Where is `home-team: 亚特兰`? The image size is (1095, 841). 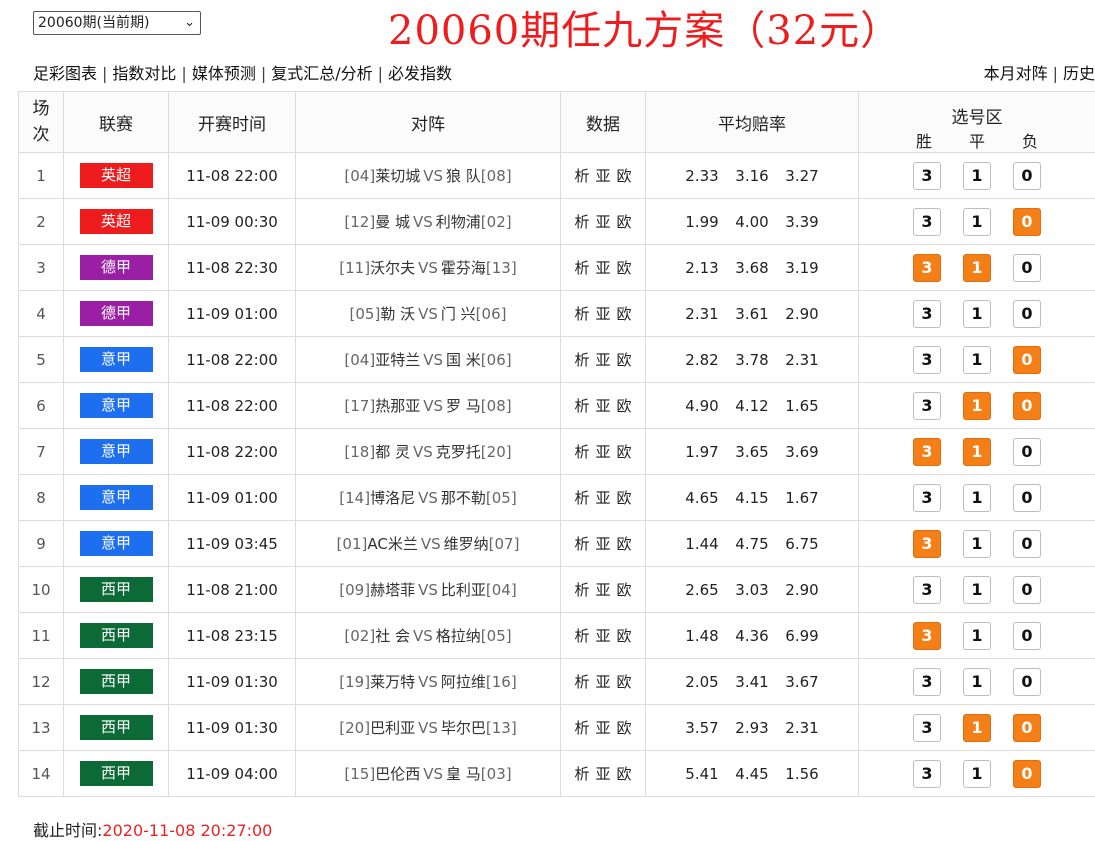
home-team: 亚特兰 is located at coordinates (397, 360).